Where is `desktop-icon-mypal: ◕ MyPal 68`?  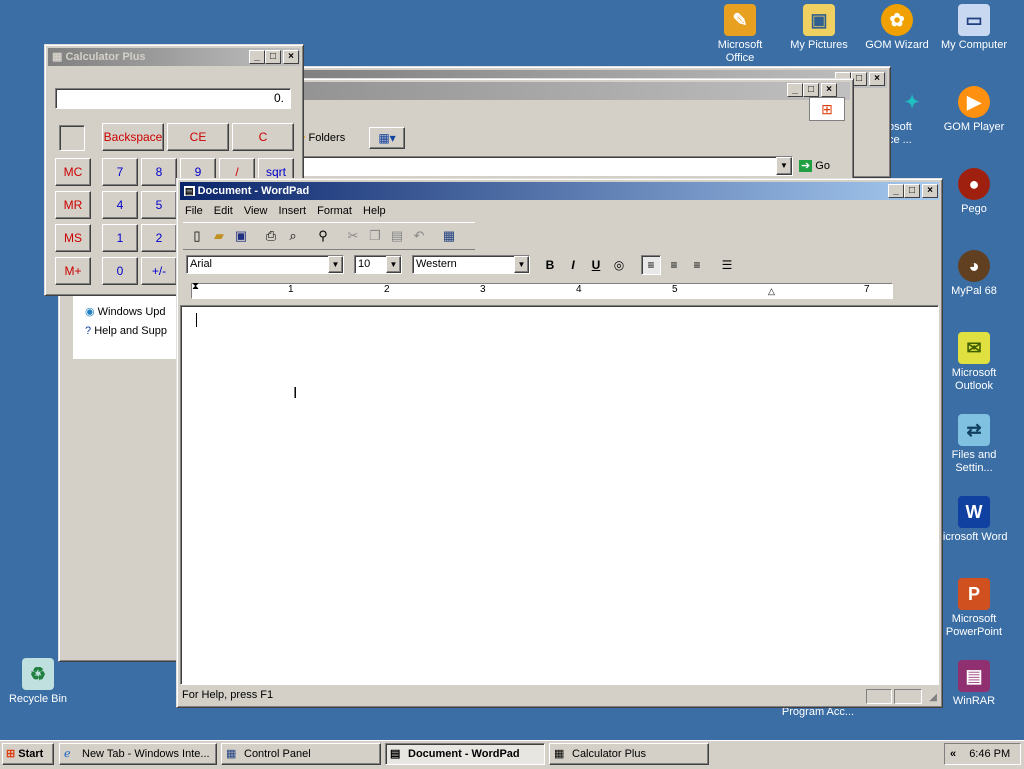
desktop-icon-mypal: ◕ MyPal 68 is located at coordinates (974, 274).